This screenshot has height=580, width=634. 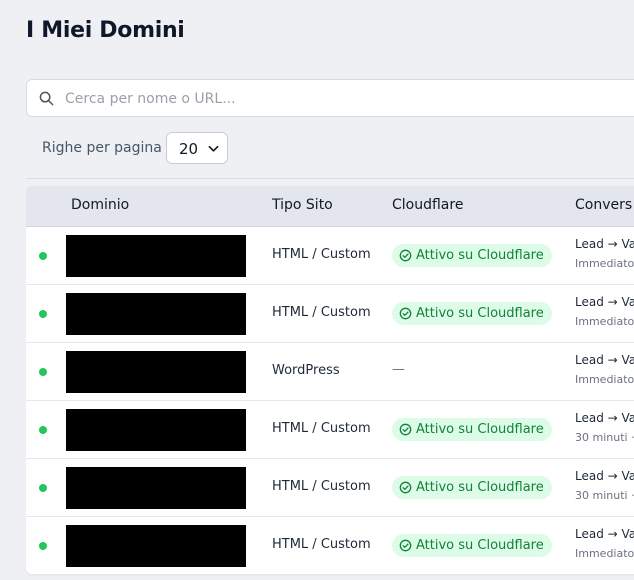 What do you see at coordinates (330, 148) in the screenshot?
I see `table-toolbar: Righe per pagina 20` at bounding box center [330, 148].